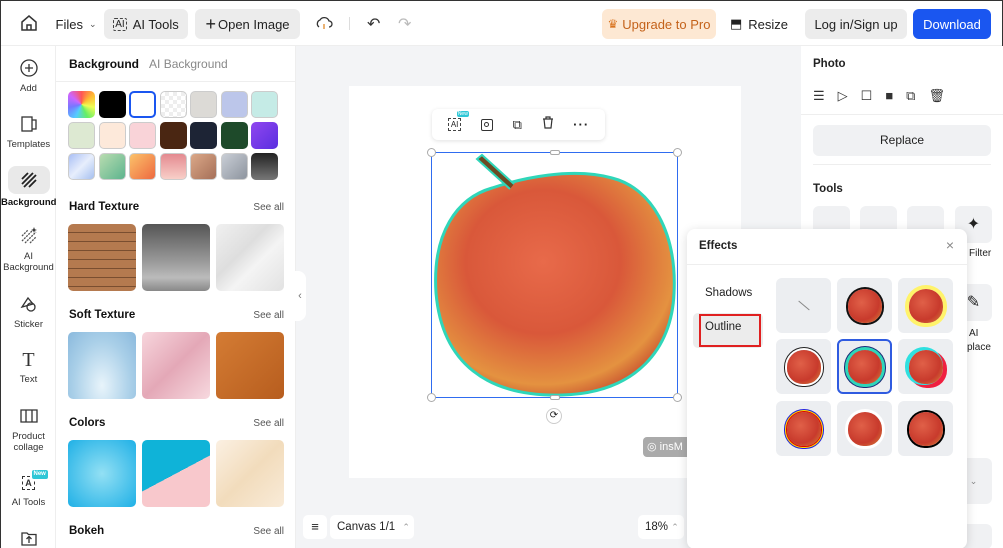  I want to click on undo-icon: ↶, so click(373, 24).